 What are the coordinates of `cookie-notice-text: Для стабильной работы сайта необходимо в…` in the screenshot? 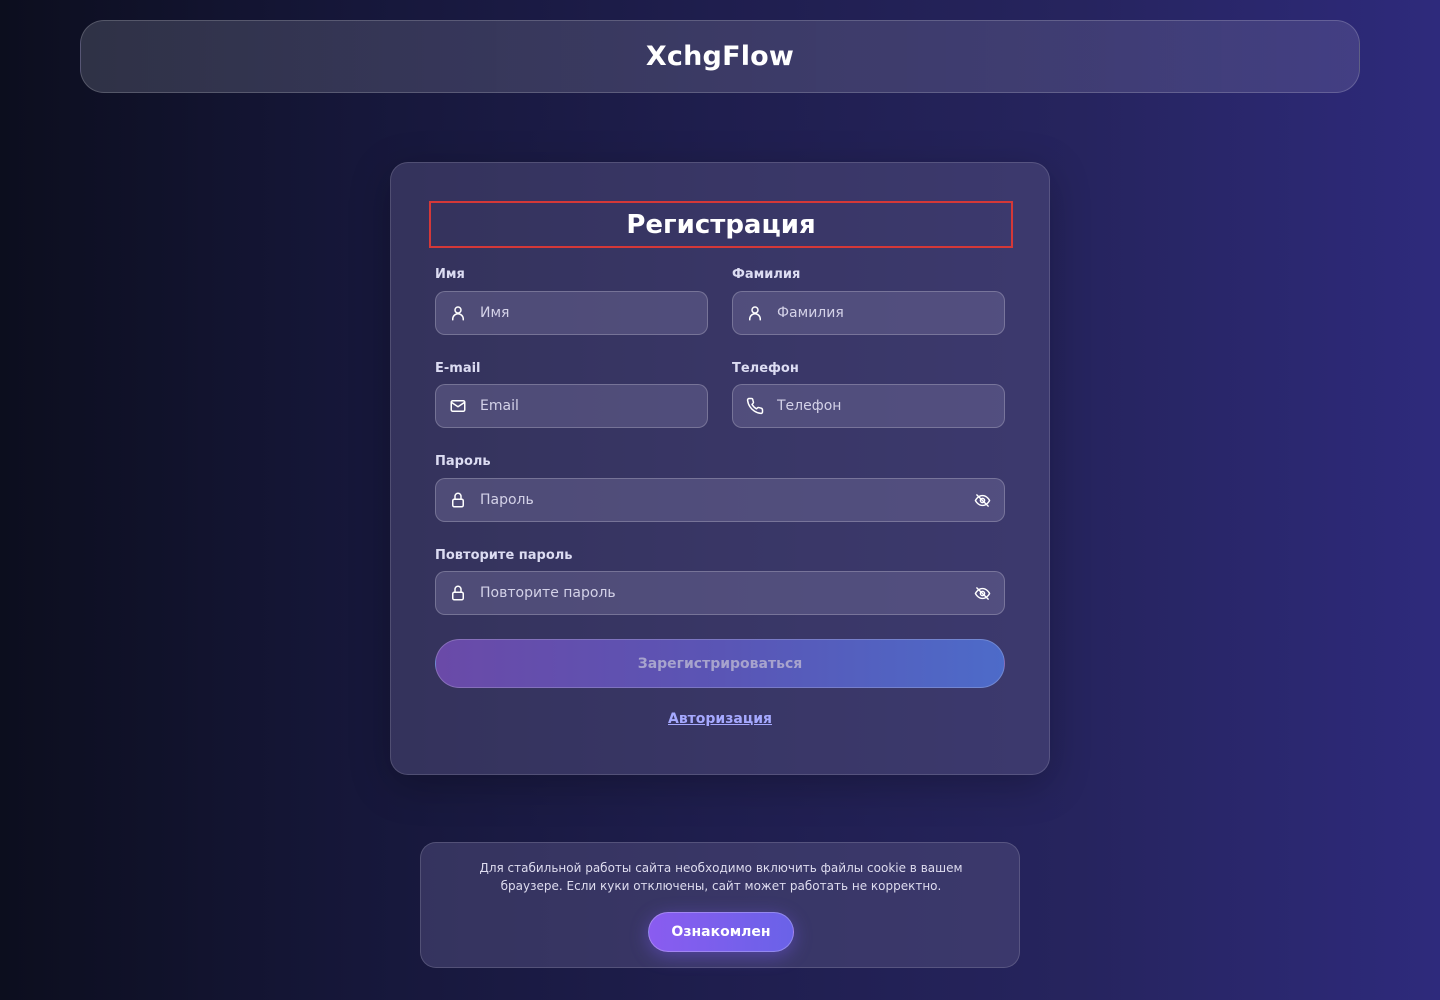 It's located at (721, 877).